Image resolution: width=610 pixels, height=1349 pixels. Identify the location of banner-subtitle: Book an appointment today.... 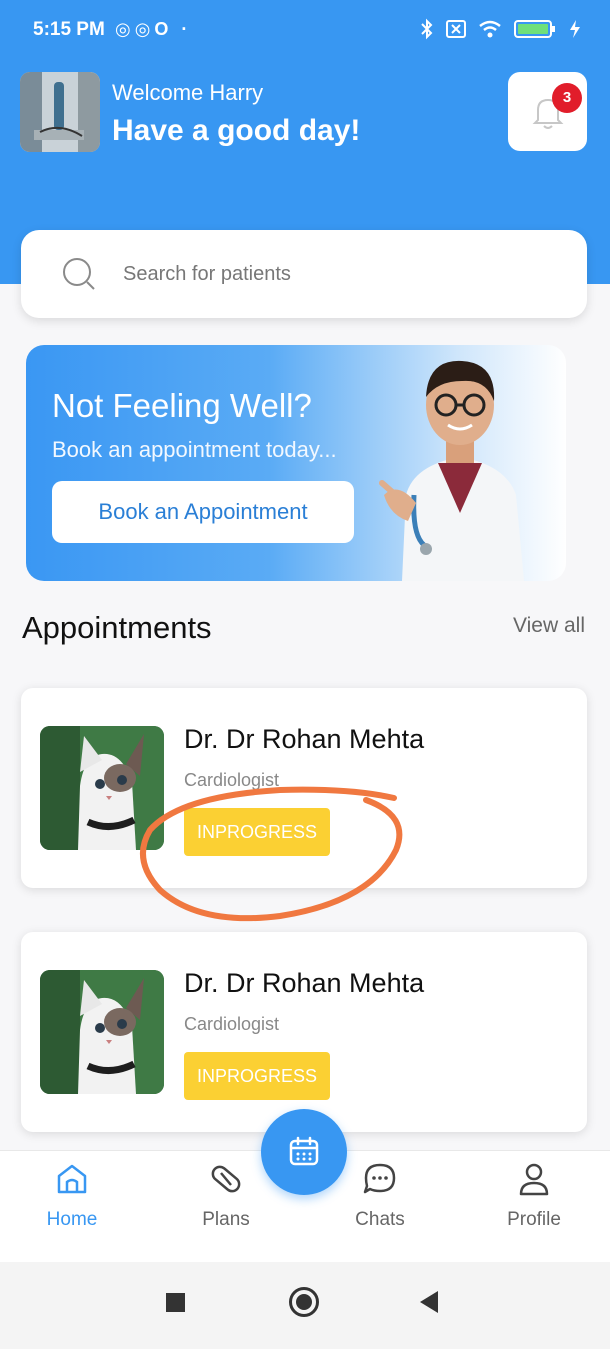
(194, 449).